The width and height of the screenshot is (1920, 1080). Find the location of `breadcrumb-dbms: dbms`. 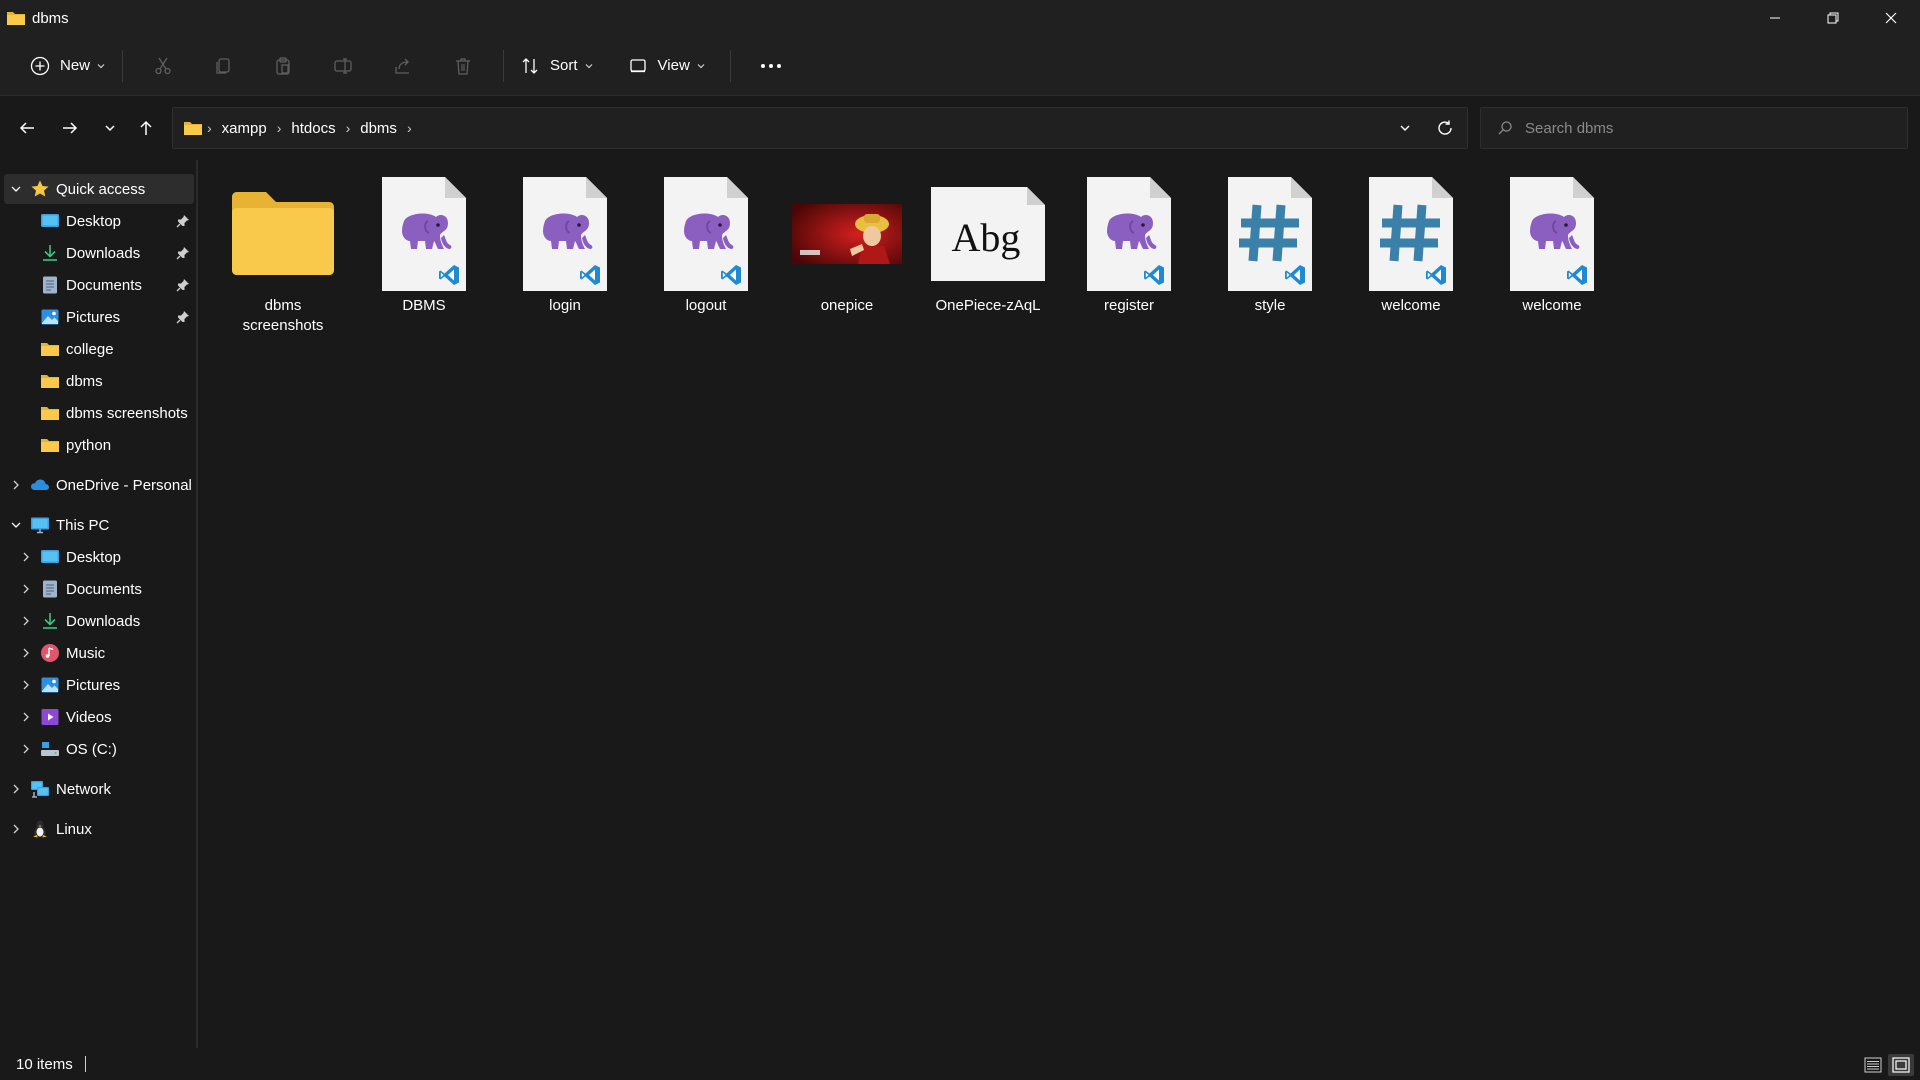

breadcrumb-dbms: dbms is located at coordinates (378, 128).